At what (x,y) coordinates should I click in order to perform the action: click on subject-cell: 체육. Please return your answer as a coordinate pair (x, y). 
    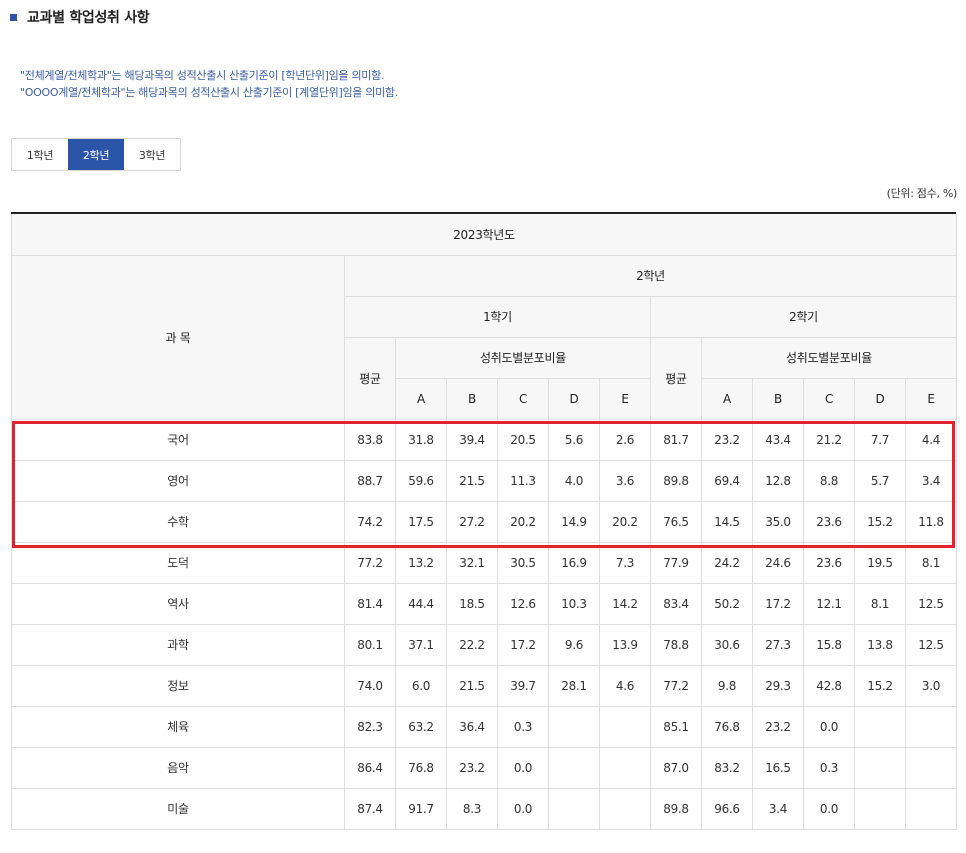
    Looking at the image, I should click on (178, 726).